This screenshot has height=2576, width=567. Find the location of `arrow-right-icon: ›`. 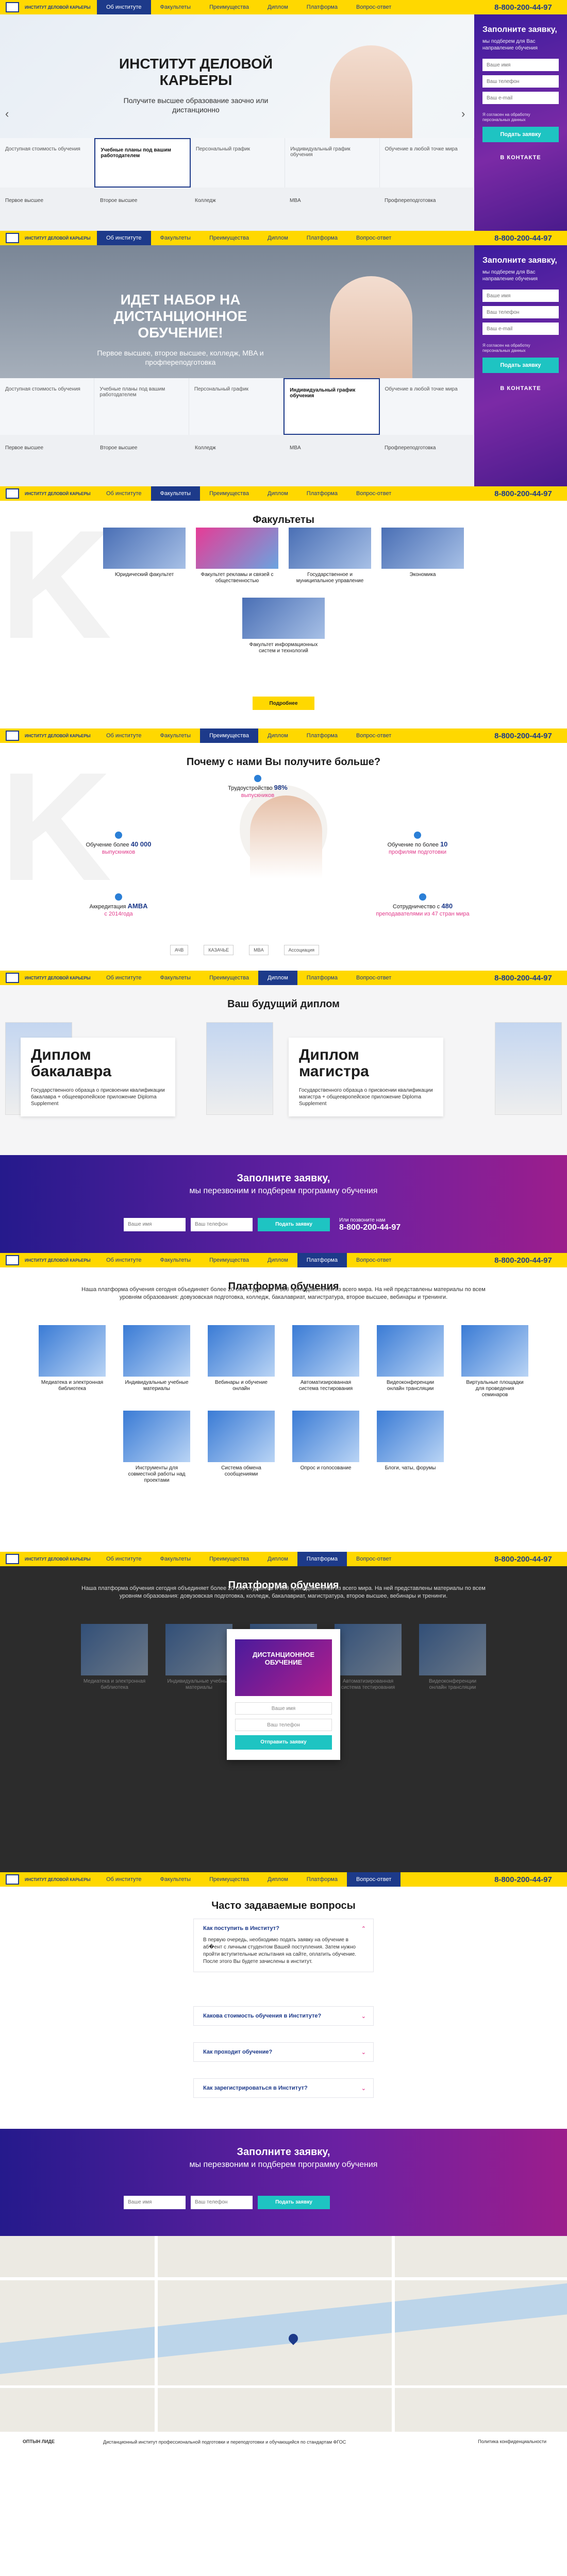

arrow-right-icon: › is located at coordinates (463, 114).